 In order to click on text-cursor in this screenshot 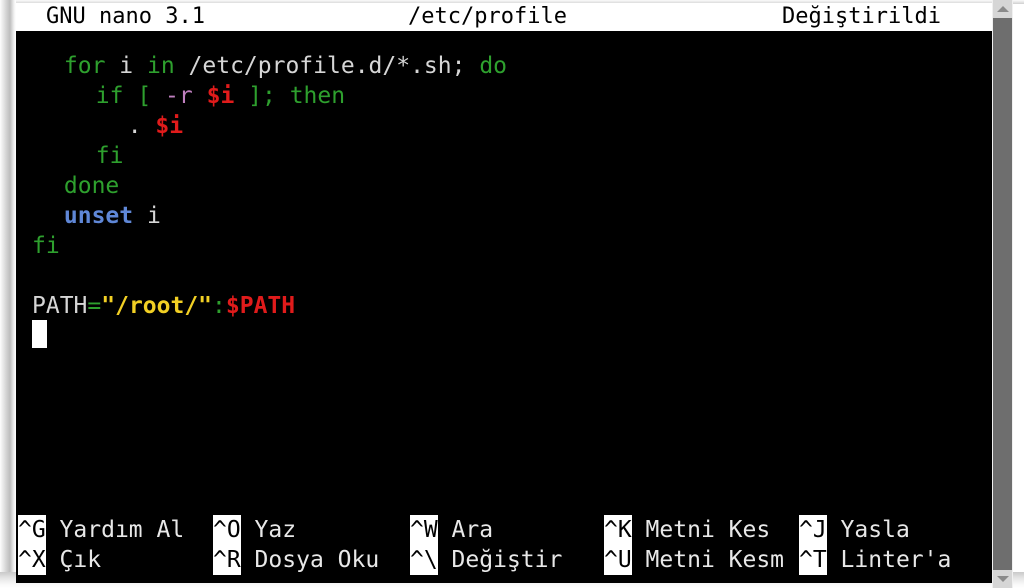, I will do `click(39, 334)`.